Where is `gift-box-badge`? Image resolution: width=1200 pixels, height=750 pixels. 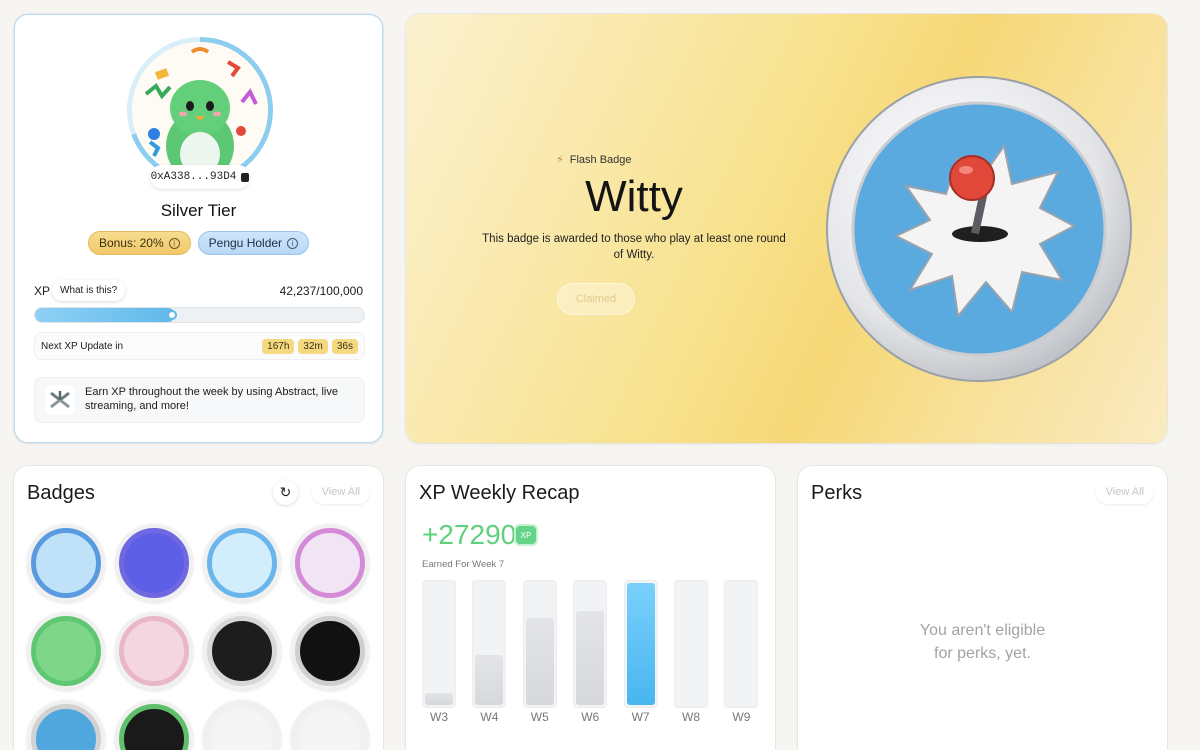 gift-box-badge is located at coordinates (242, 563).